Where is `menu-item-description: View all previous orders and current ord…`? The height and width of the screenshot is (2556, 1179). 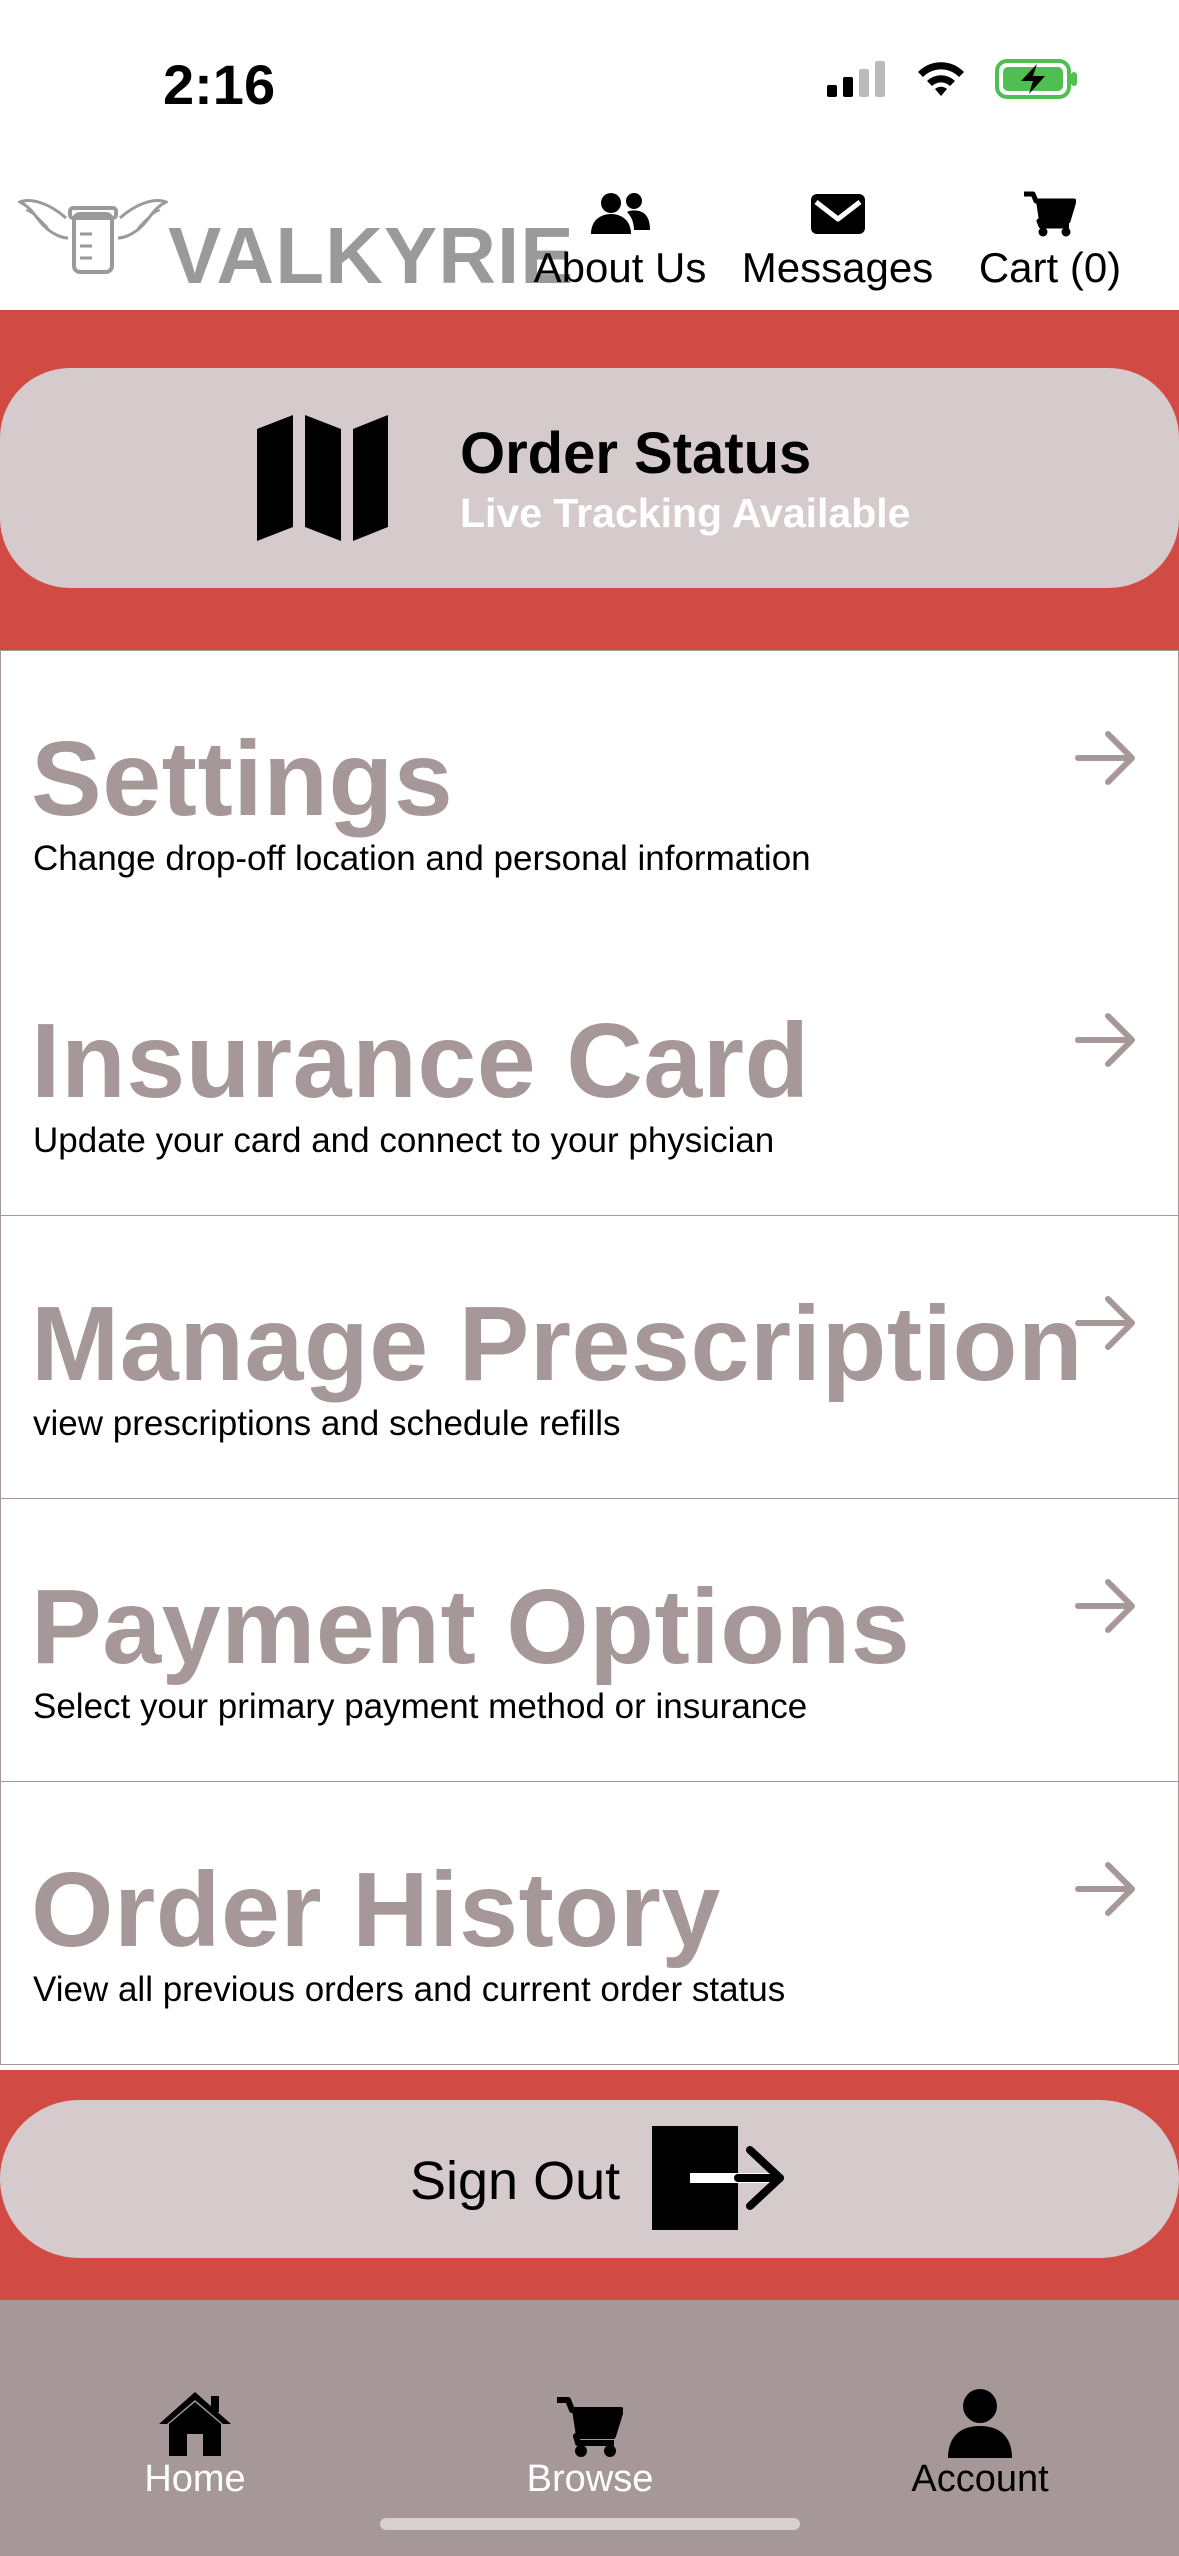 menu-item-description: View all previous orders and current ord… is located at coordinates (409, 1989).